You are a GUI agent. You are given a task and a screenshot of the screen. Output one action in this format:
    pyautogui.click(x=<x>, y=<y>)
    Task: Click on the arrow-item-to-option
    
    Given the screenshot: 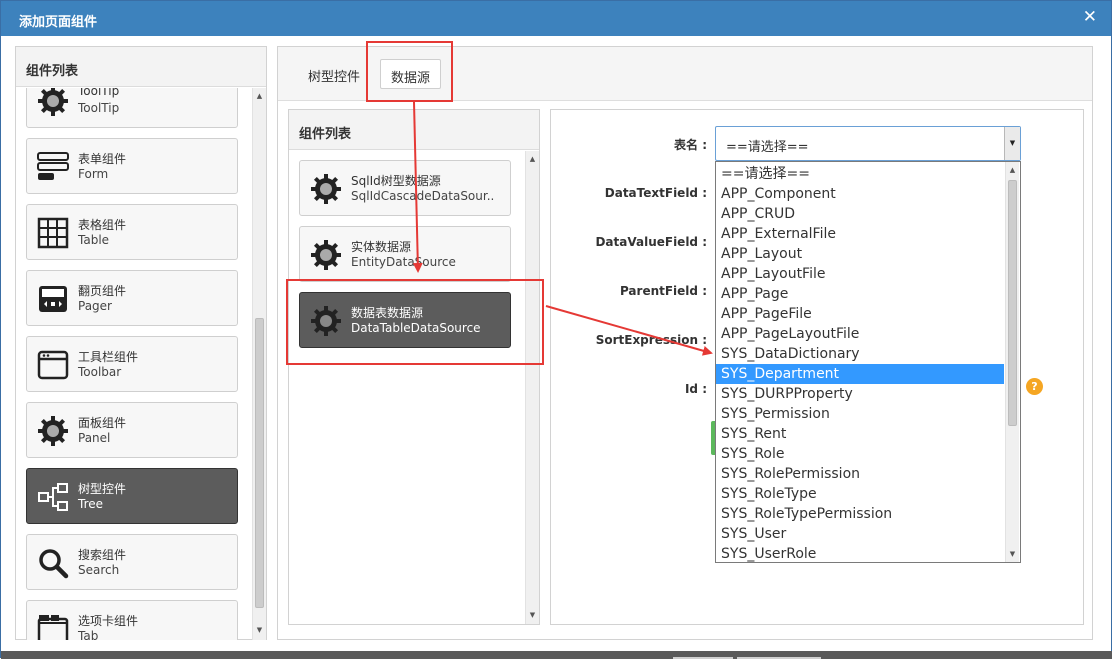 What is the action you would take?
    pyautogui.click(x=629, y=330)
    